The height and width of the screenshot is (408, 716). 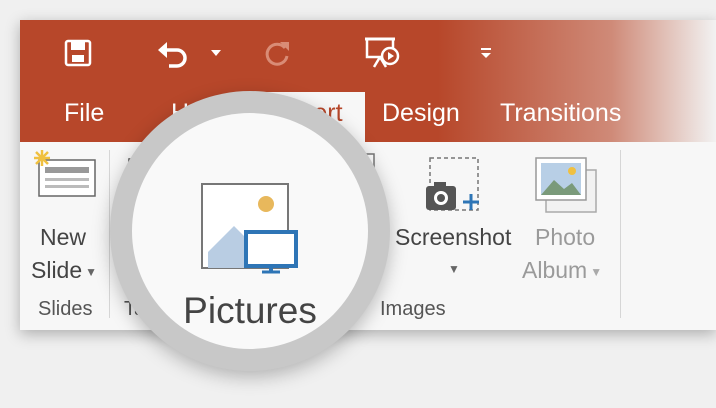 What do you see at coordinates (172, 53) in the screenshot?
I see `undo-icon` at bounding box center [172, 53].